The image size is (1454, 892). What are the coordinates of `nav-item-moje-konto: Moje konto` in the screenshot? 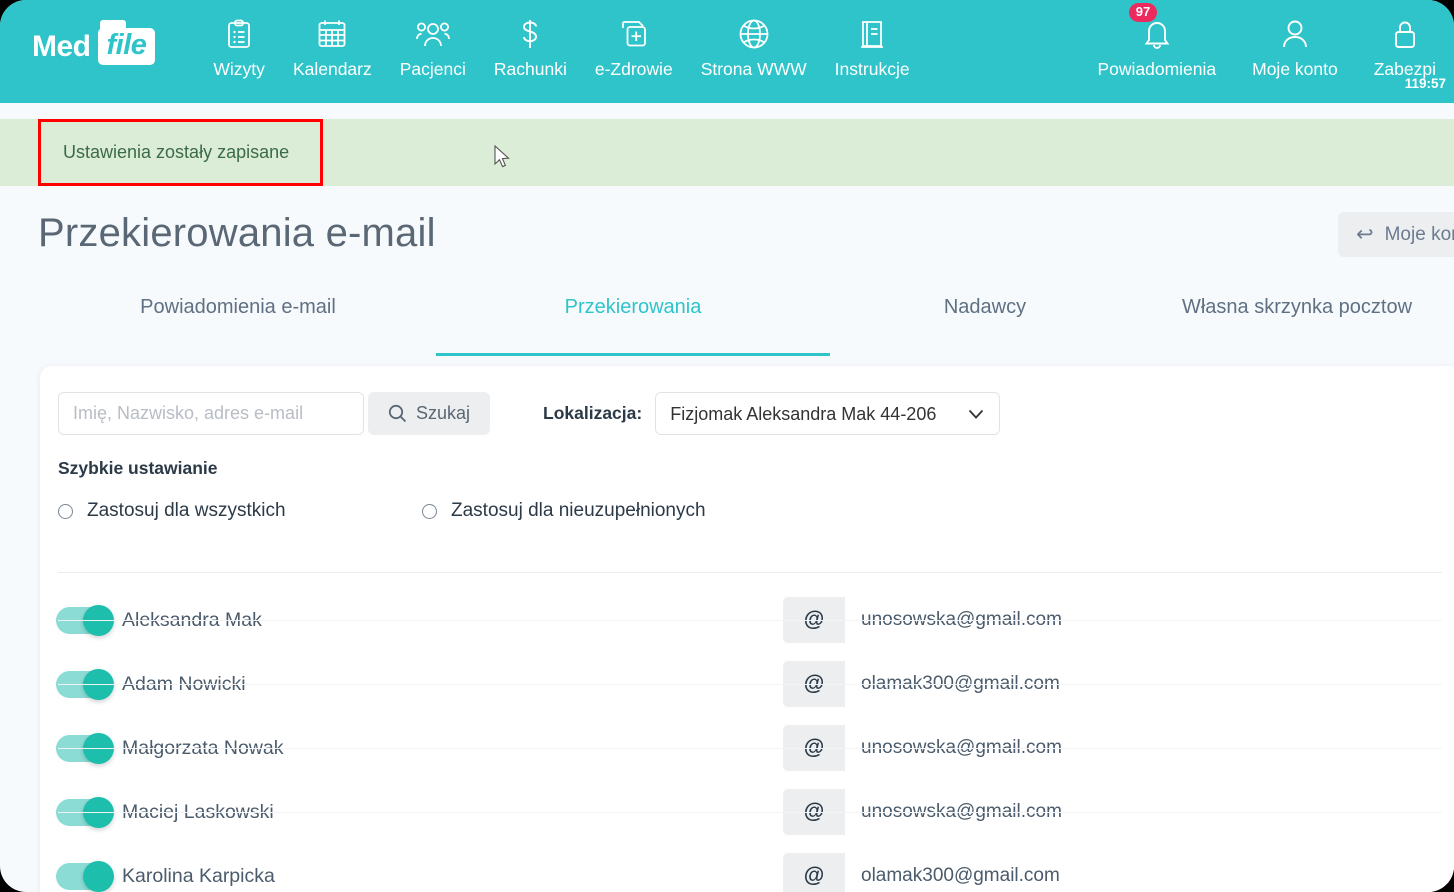 It's located at (1295, 46).